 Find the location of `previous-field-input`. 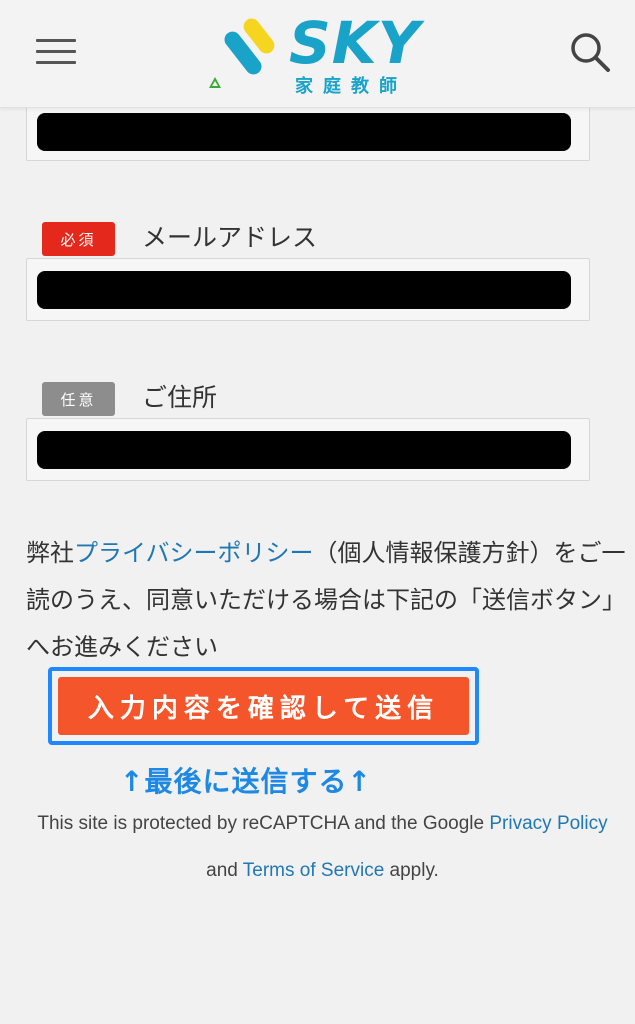

previous-field-input is located at coordinates (304, 132).